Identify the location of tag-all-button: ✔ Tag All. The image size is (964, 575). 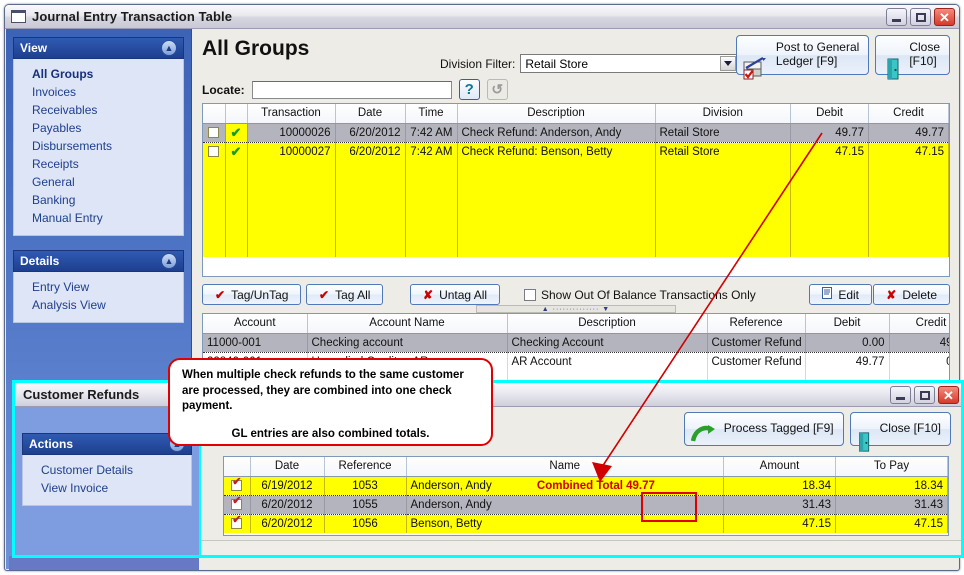
(345, 294).